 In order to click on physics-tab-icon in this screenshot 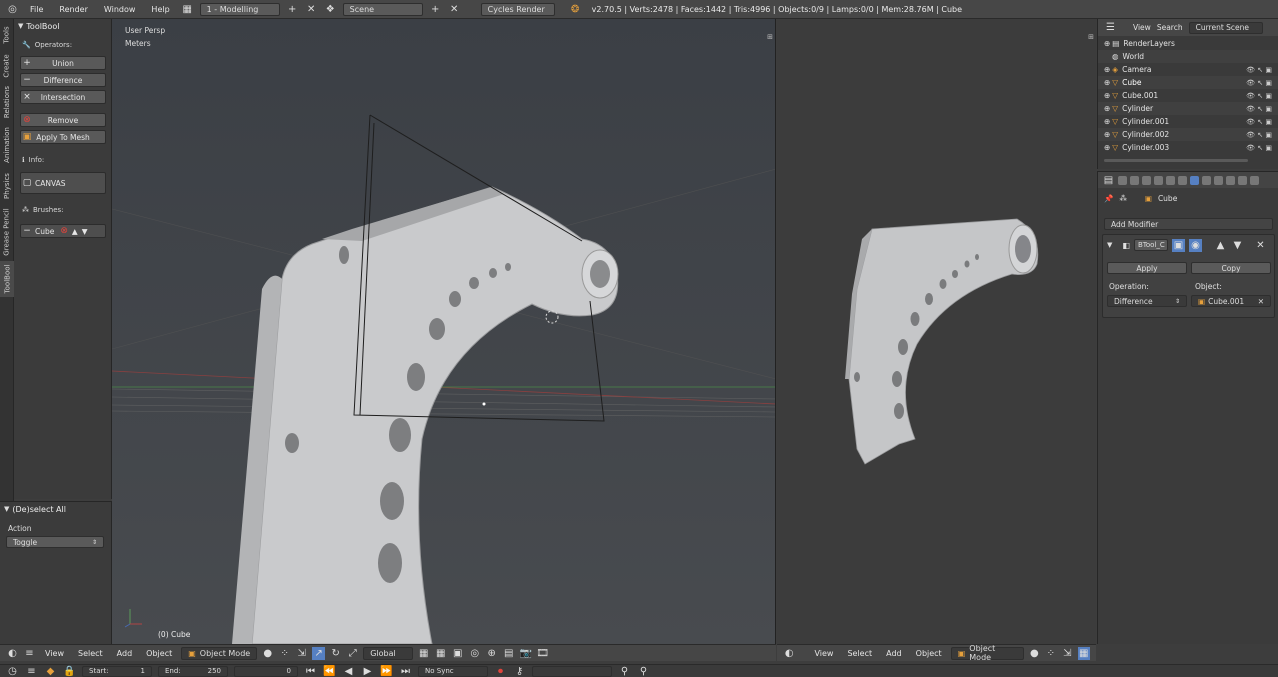, I will do `click(1254, 180)`.